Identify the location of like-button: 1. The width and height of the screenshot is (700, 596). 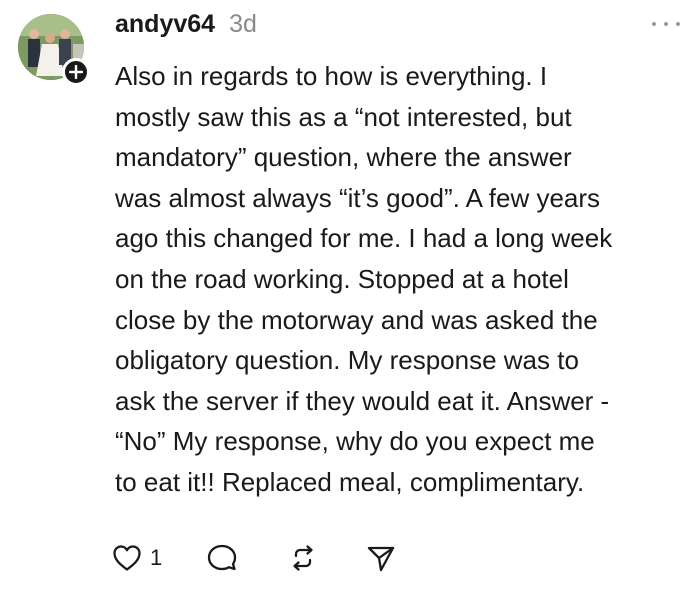
(137, 558).